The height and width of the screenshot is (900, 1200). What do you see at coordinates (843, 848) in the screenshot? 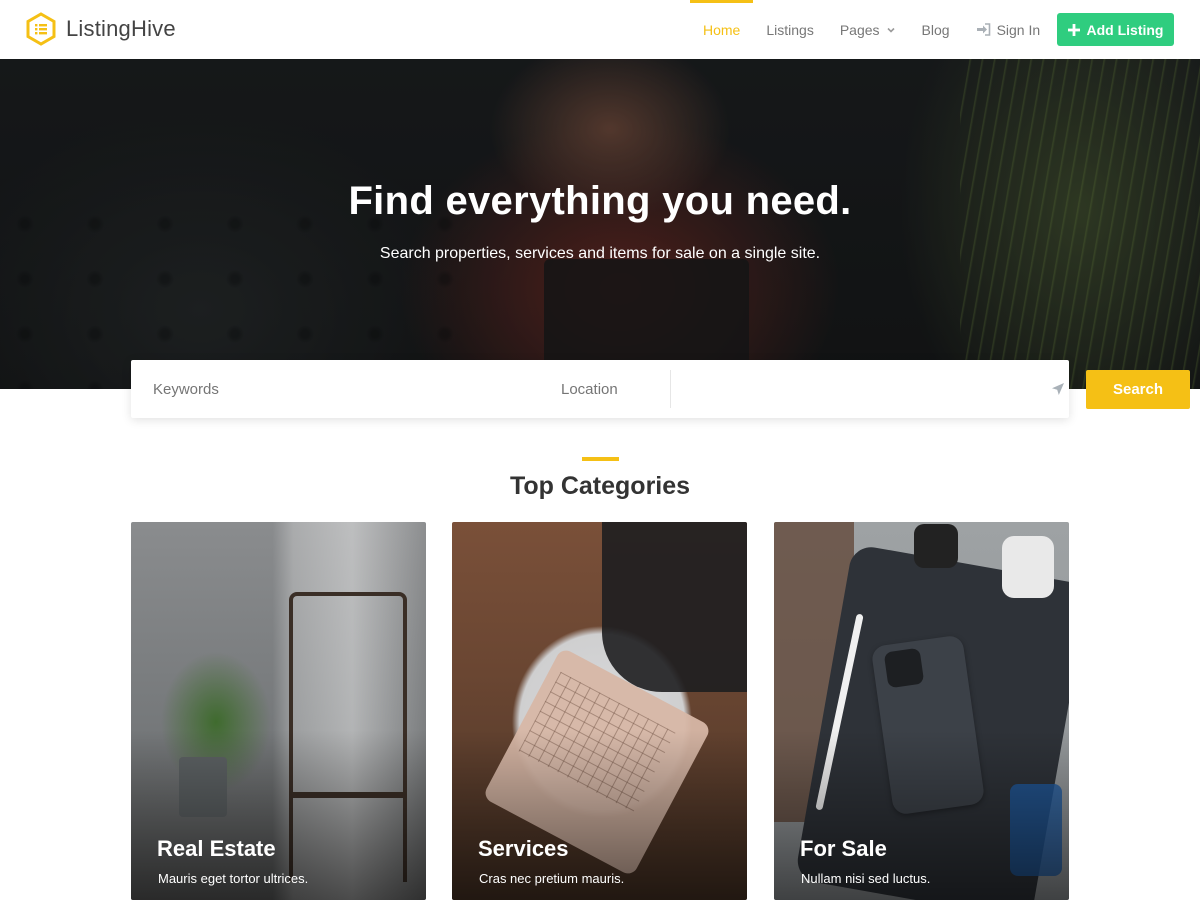
I see `category-title: For Sale` at bounding box center [843, 848].